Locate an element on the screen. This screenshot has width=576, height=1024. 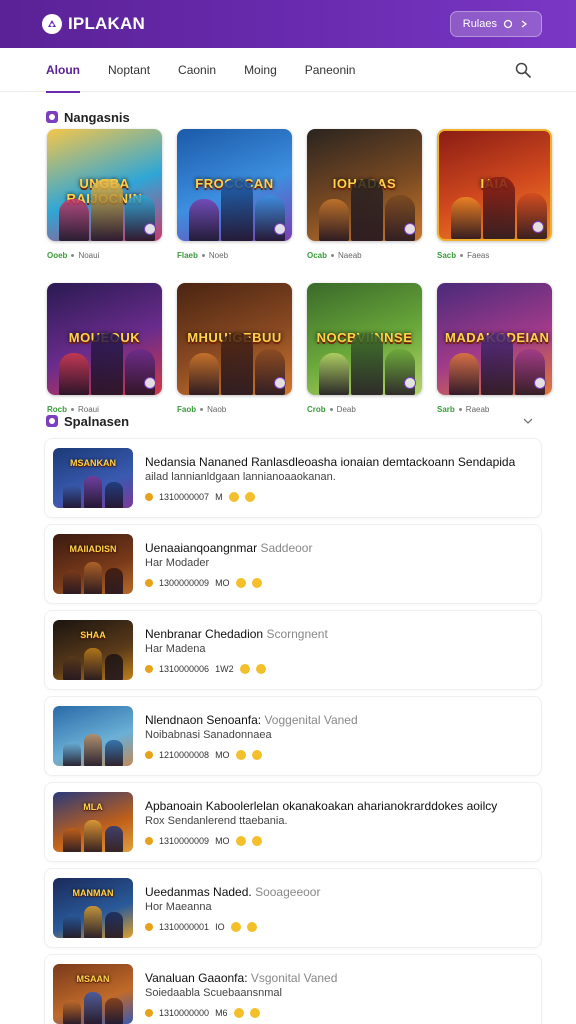
game-card: FROCCCAN Flaeb Noeb is located at coordinates (234, 194).